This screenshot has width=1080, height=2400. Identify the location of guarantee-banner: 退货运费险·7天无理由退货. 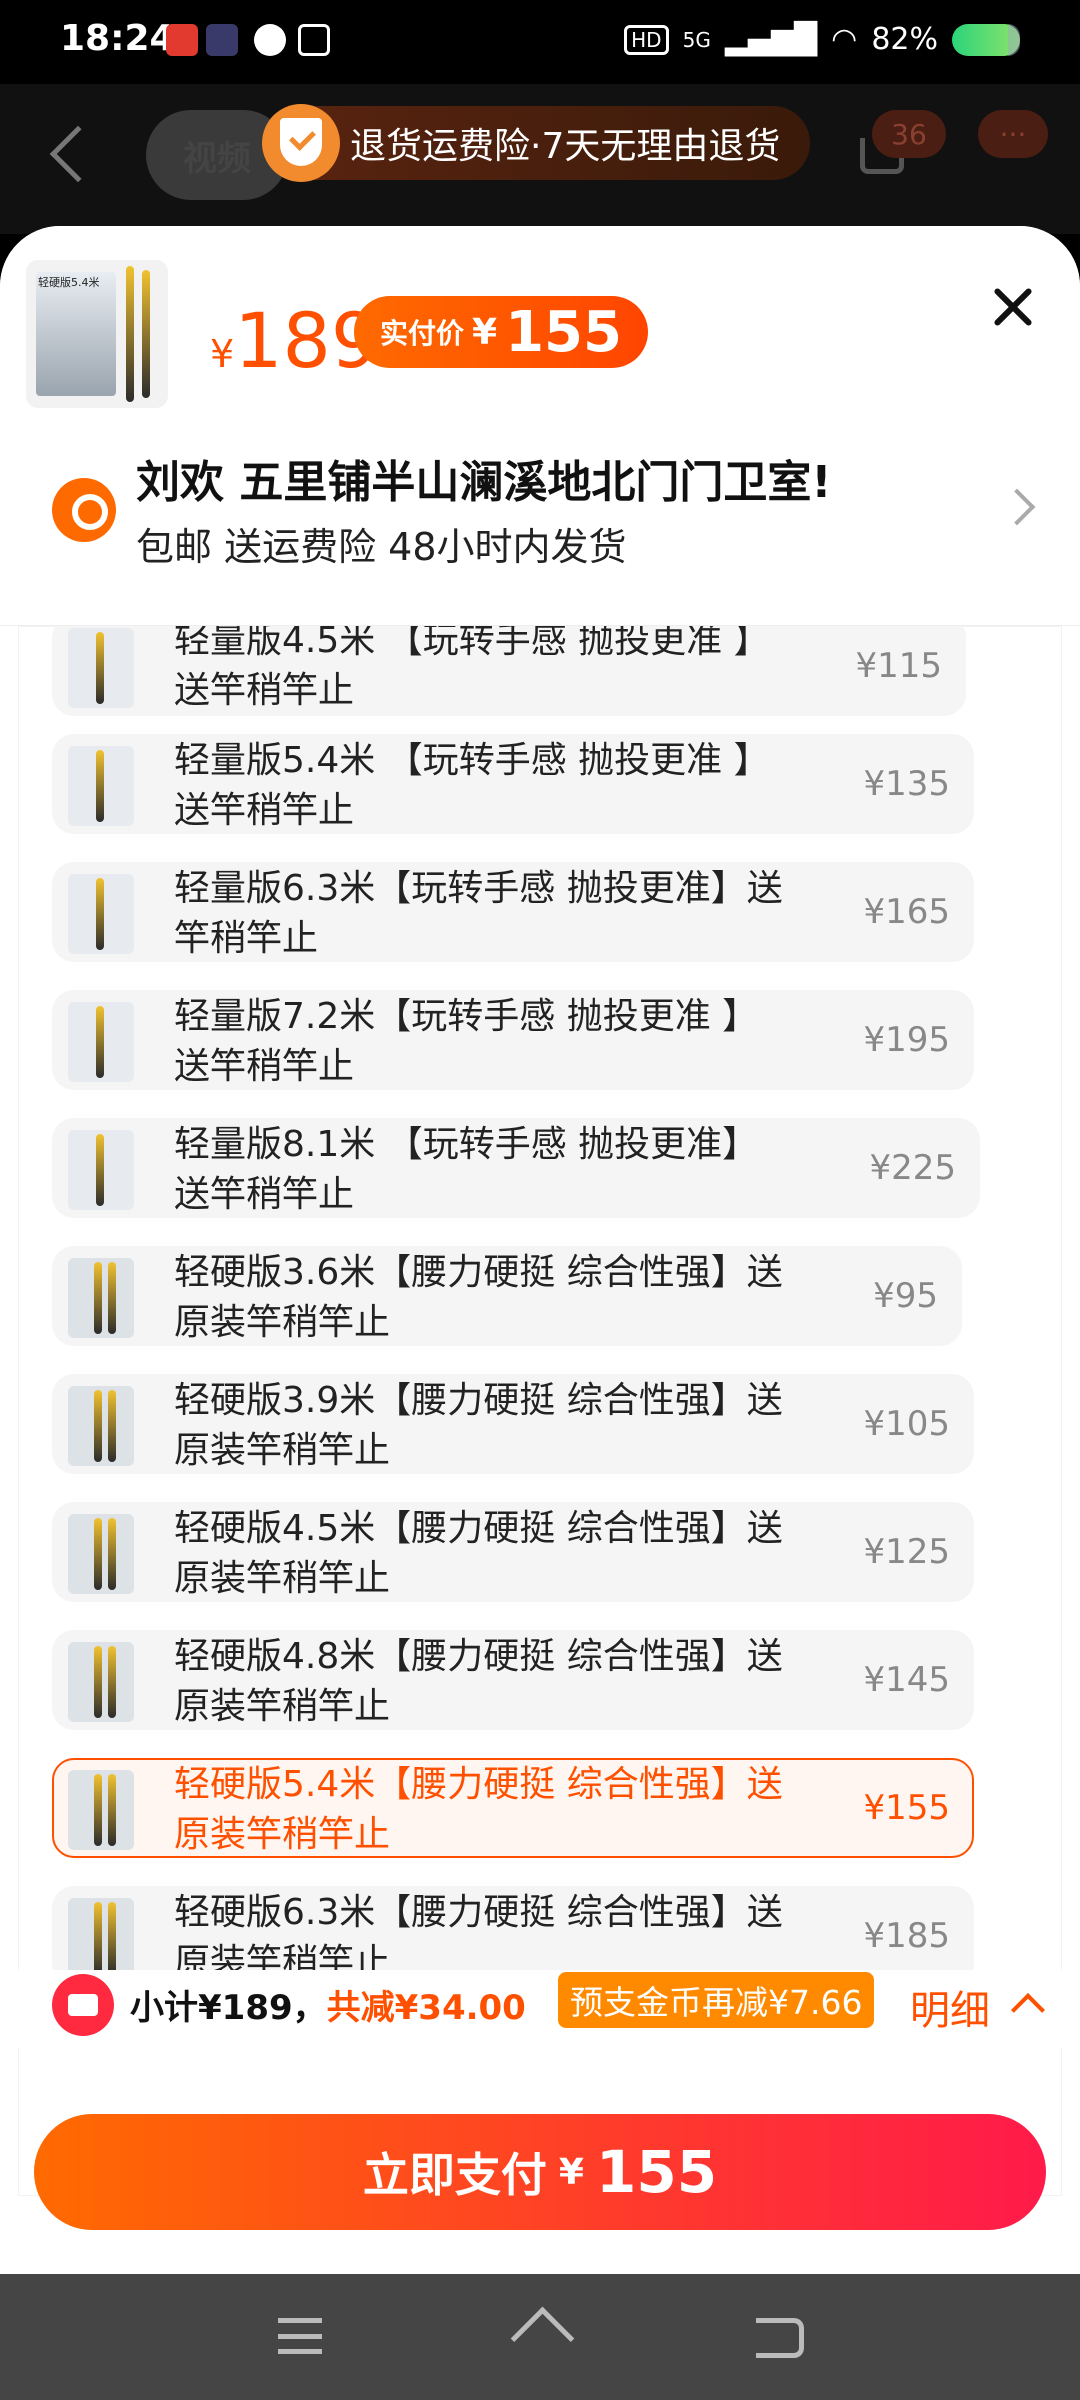
(536, 143).